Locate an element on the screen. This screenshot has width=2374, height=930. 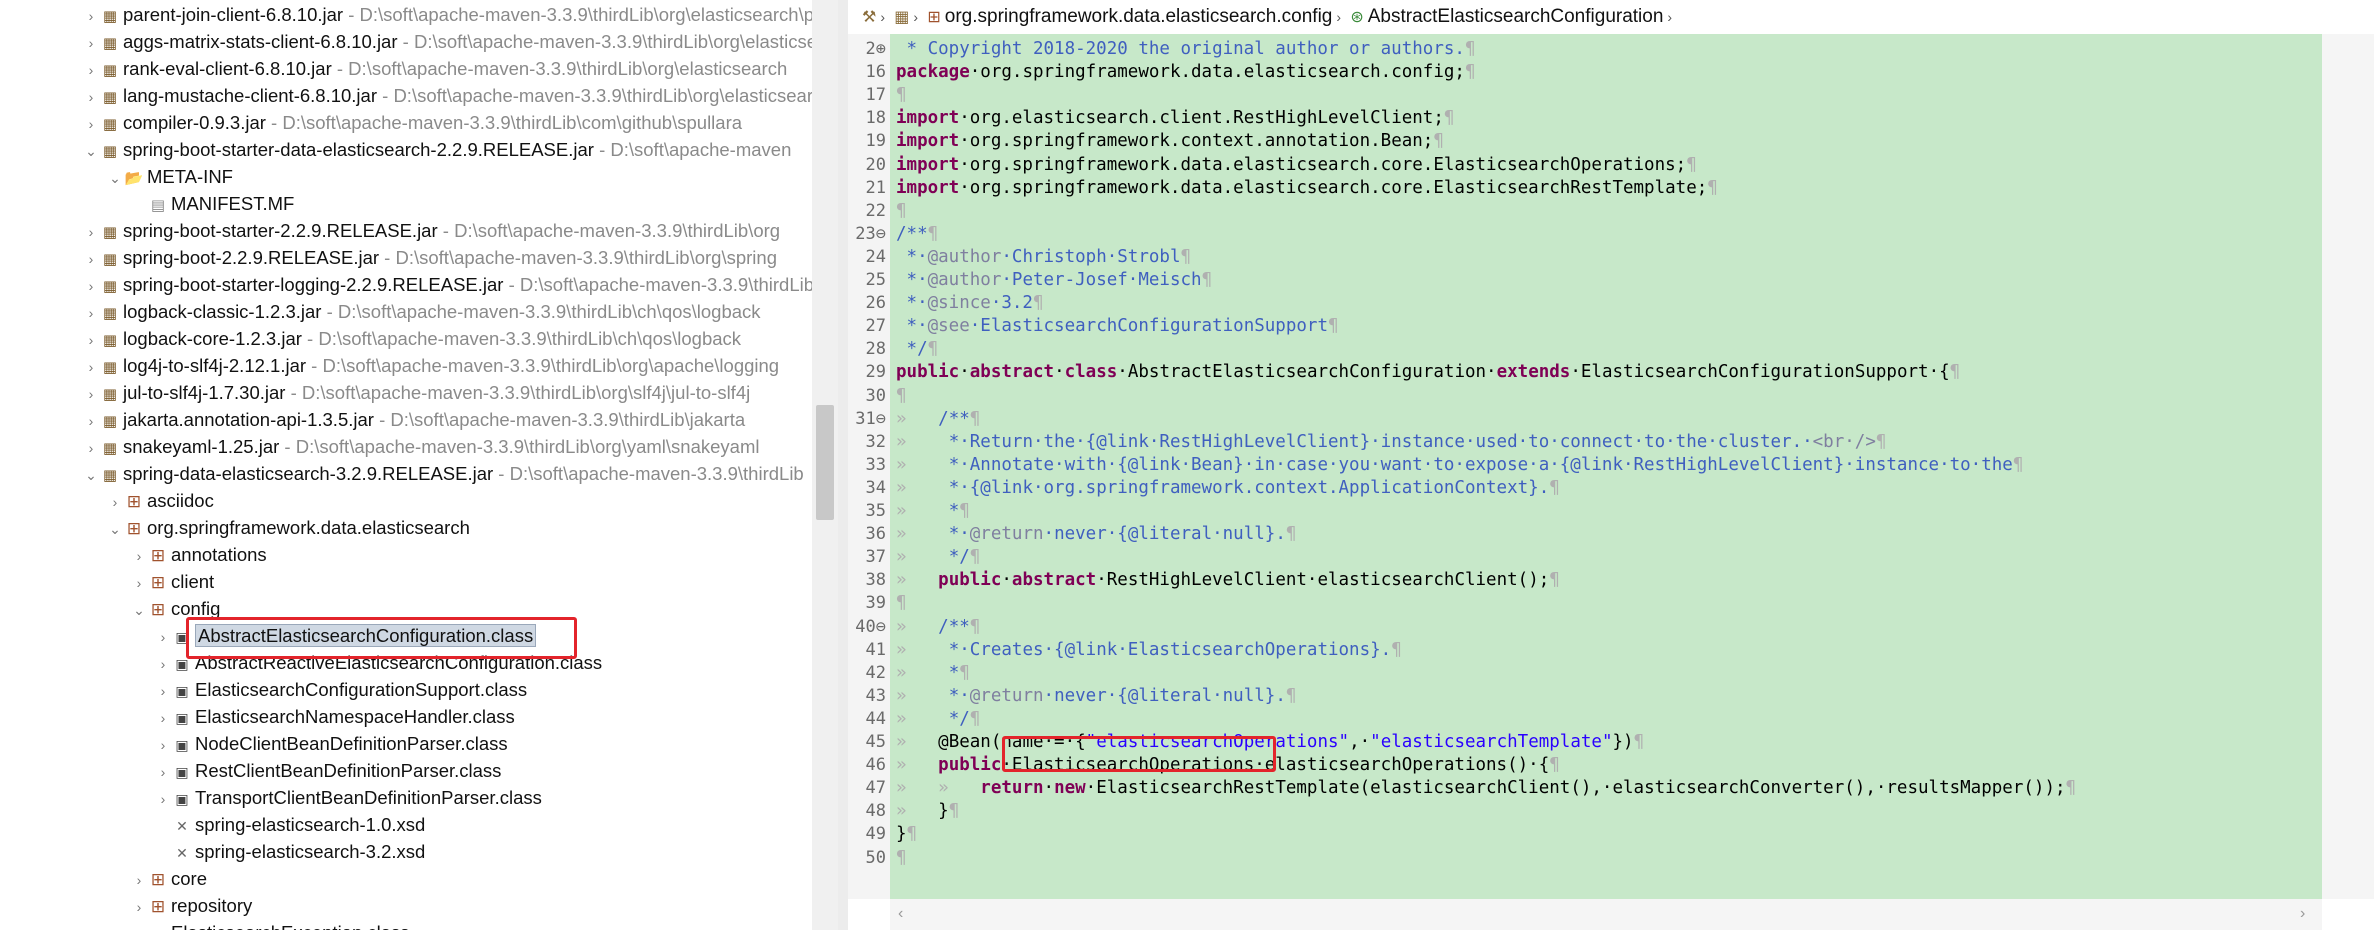
breadcrumb-class: AbstractElasticsearchConfiguration is located at coordinates (1516, 16).